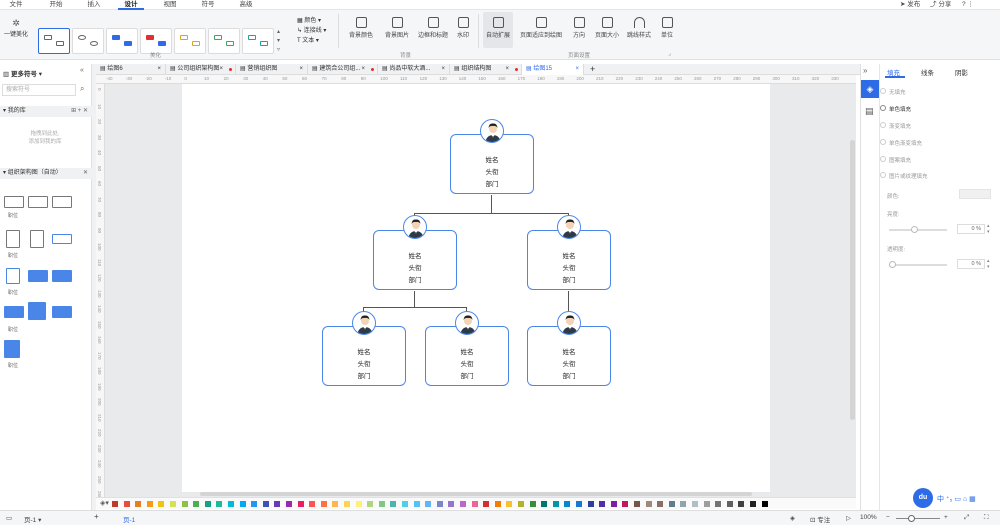 This screenshot has width=1000, height=525. I want to click on fit-page-to-drawing-button: 页面适应到绘图, so click(541, 26).